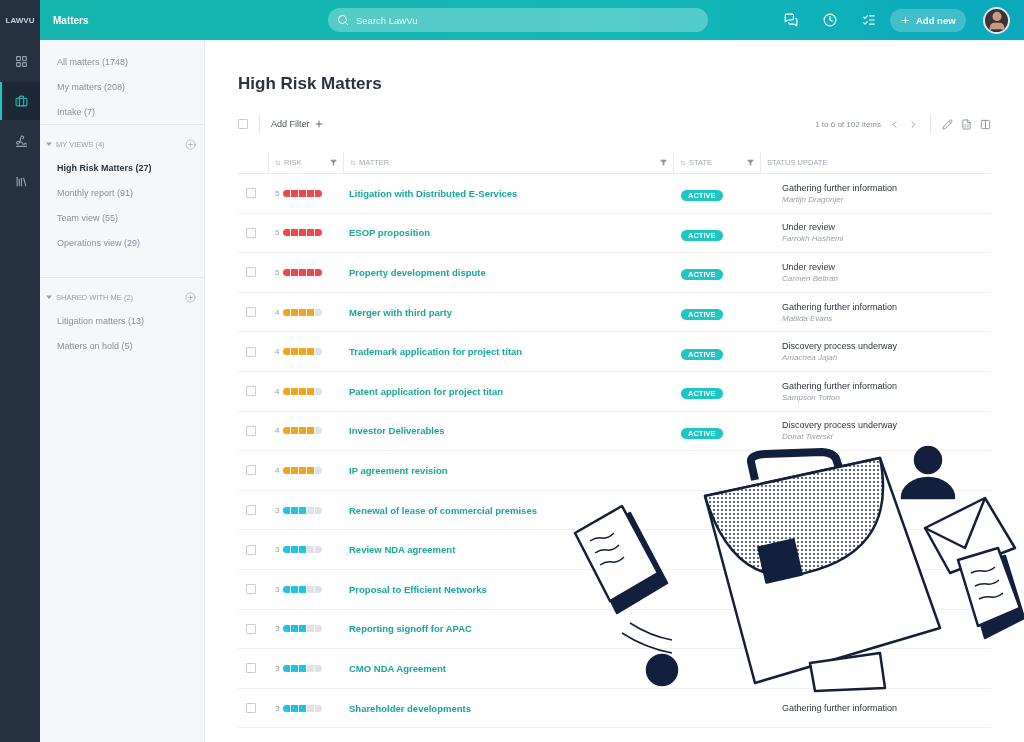  I want to click on top-bar-title: Matters, so click(71, 20).